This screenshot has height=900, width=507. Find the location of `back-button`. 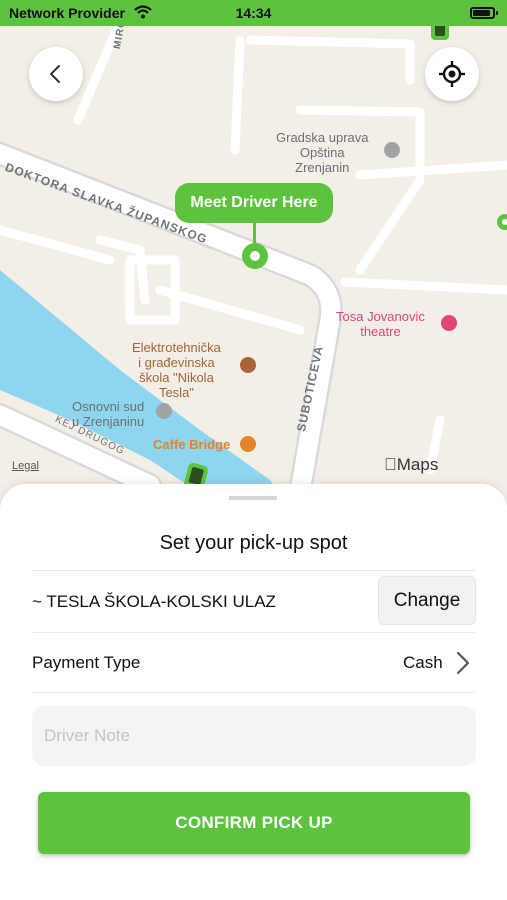

back-button is located at coordinates (56, 74).